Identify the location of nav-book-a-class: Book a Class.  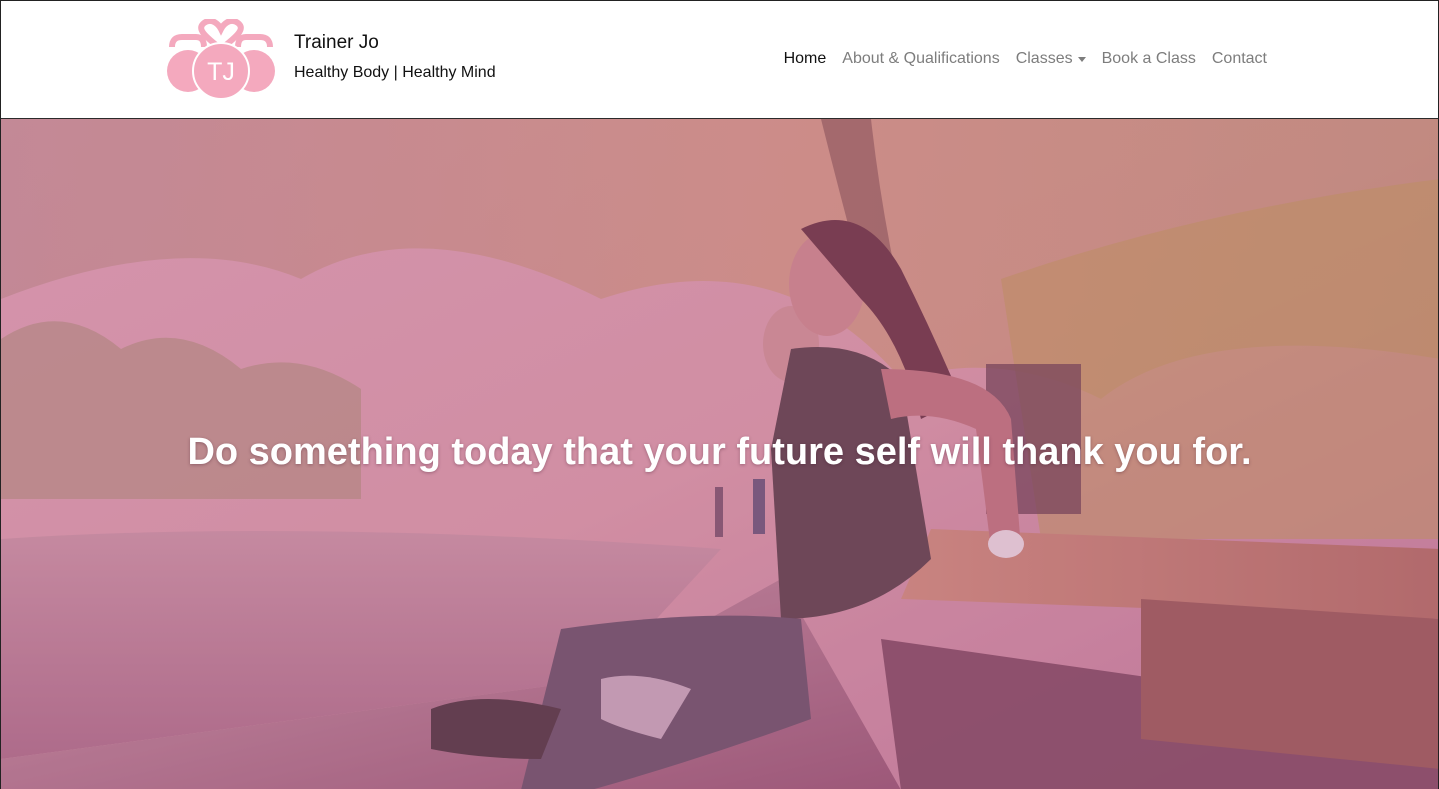
(1149, 59).